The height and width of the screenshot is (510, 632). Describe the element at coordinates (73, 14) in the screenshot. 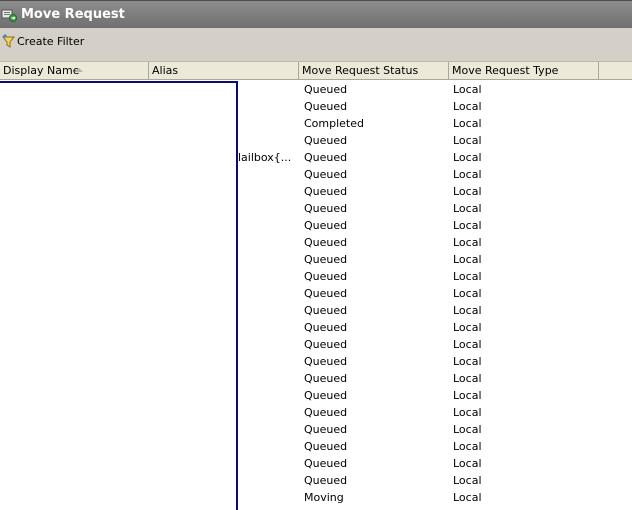

I see `window-title: Move Request` at that location.